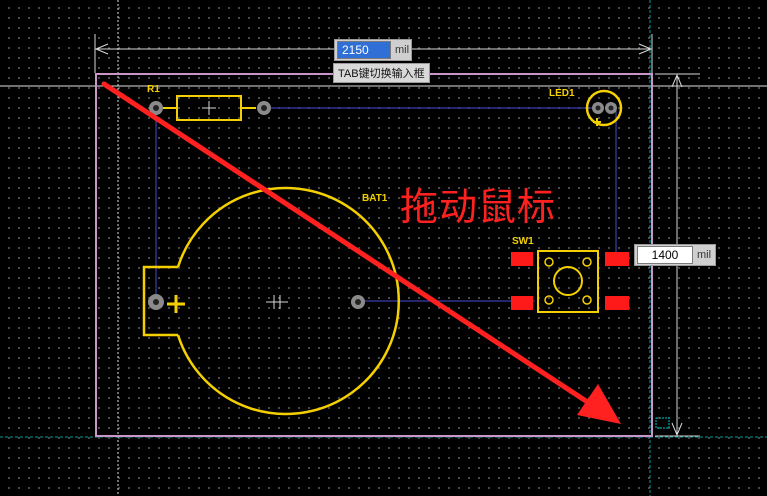 This screenshot has width=767, height=496. Describe the element at coordinates (402, 50) in the screenshot. I see `width-unit: mil` at that location.